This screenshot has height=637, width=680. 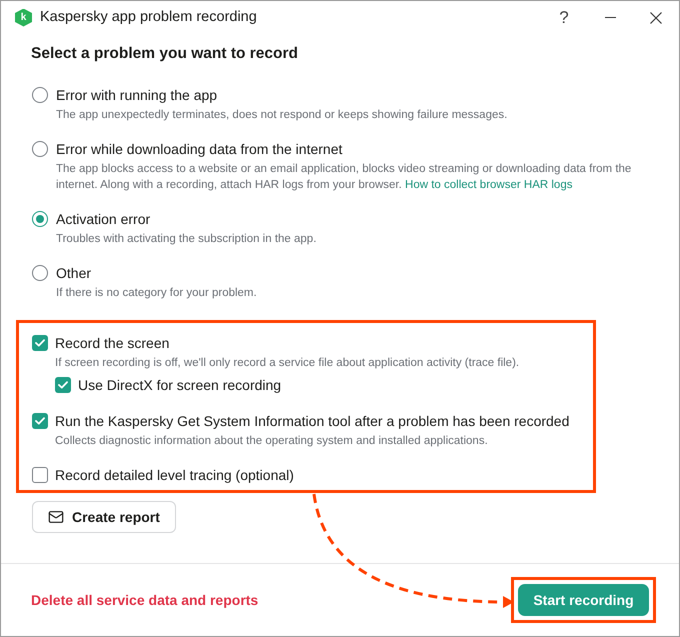 What do you see at coordinates (610, 17) in the screenshot?
I see `minimize-icon` at bounding box center [610, 17].